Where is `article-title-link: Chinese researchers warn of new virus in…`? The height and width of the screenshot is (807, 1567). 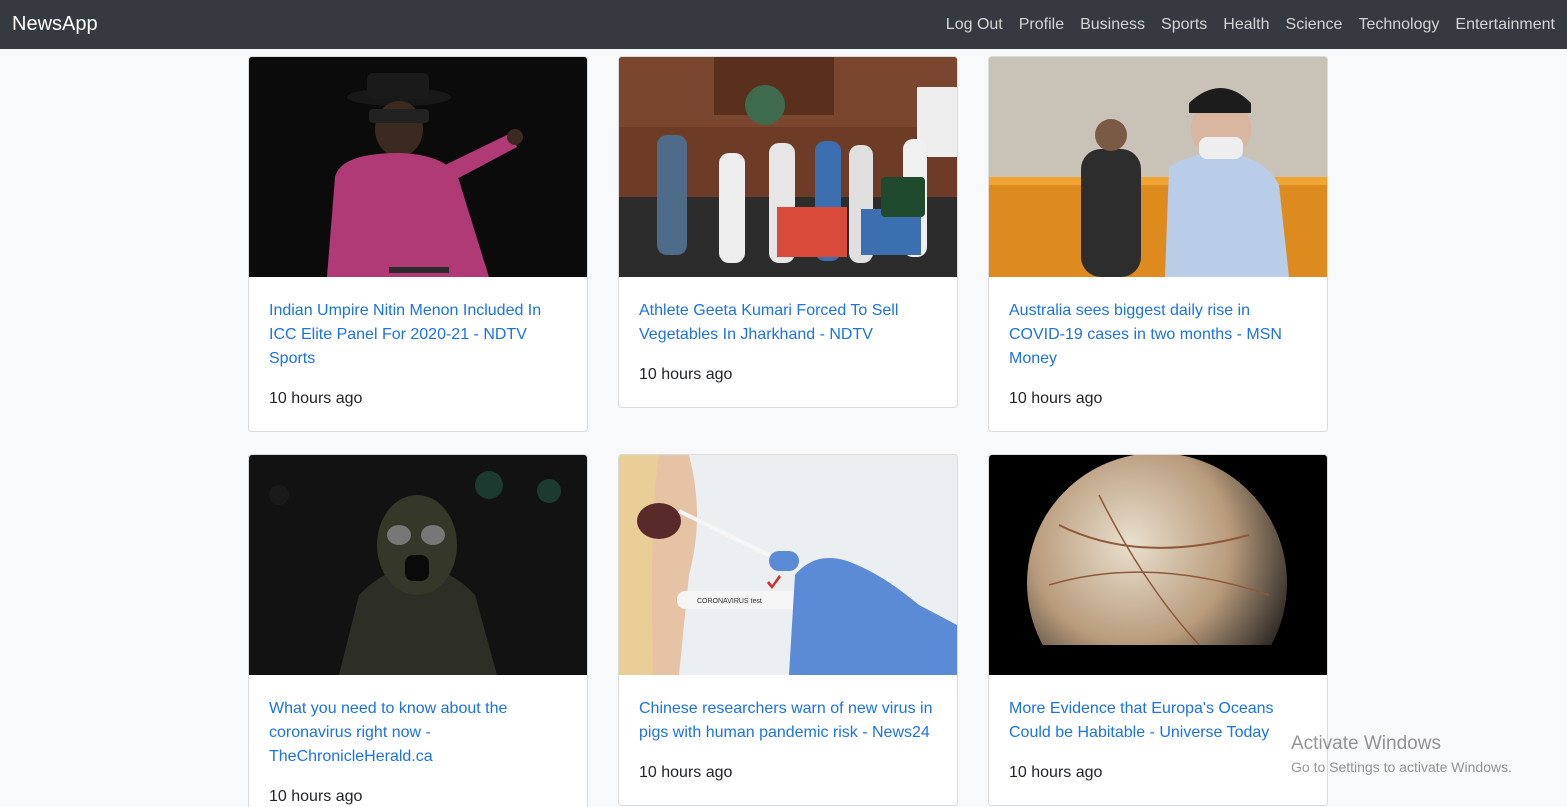 article-title-link: Chinese researchers warn of new virus in… is located at coordinates (788, 721).